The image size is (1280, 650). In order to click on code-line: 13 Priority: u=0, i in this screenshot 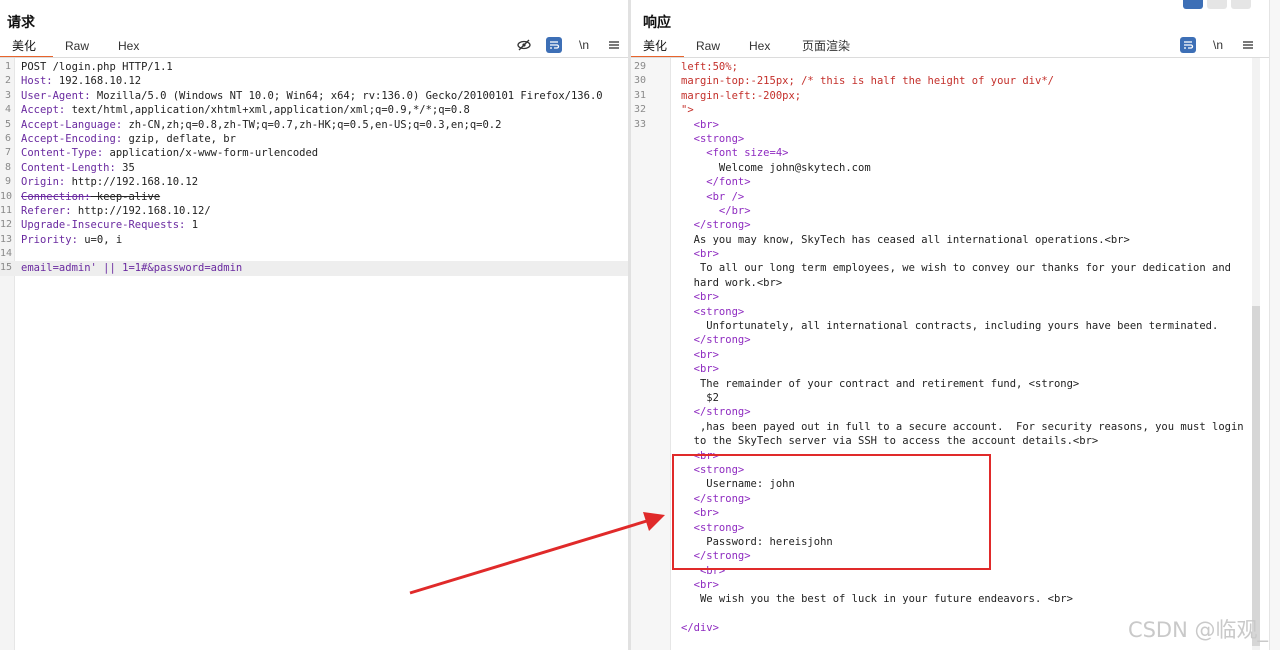, I will do `click(314, 240)`.